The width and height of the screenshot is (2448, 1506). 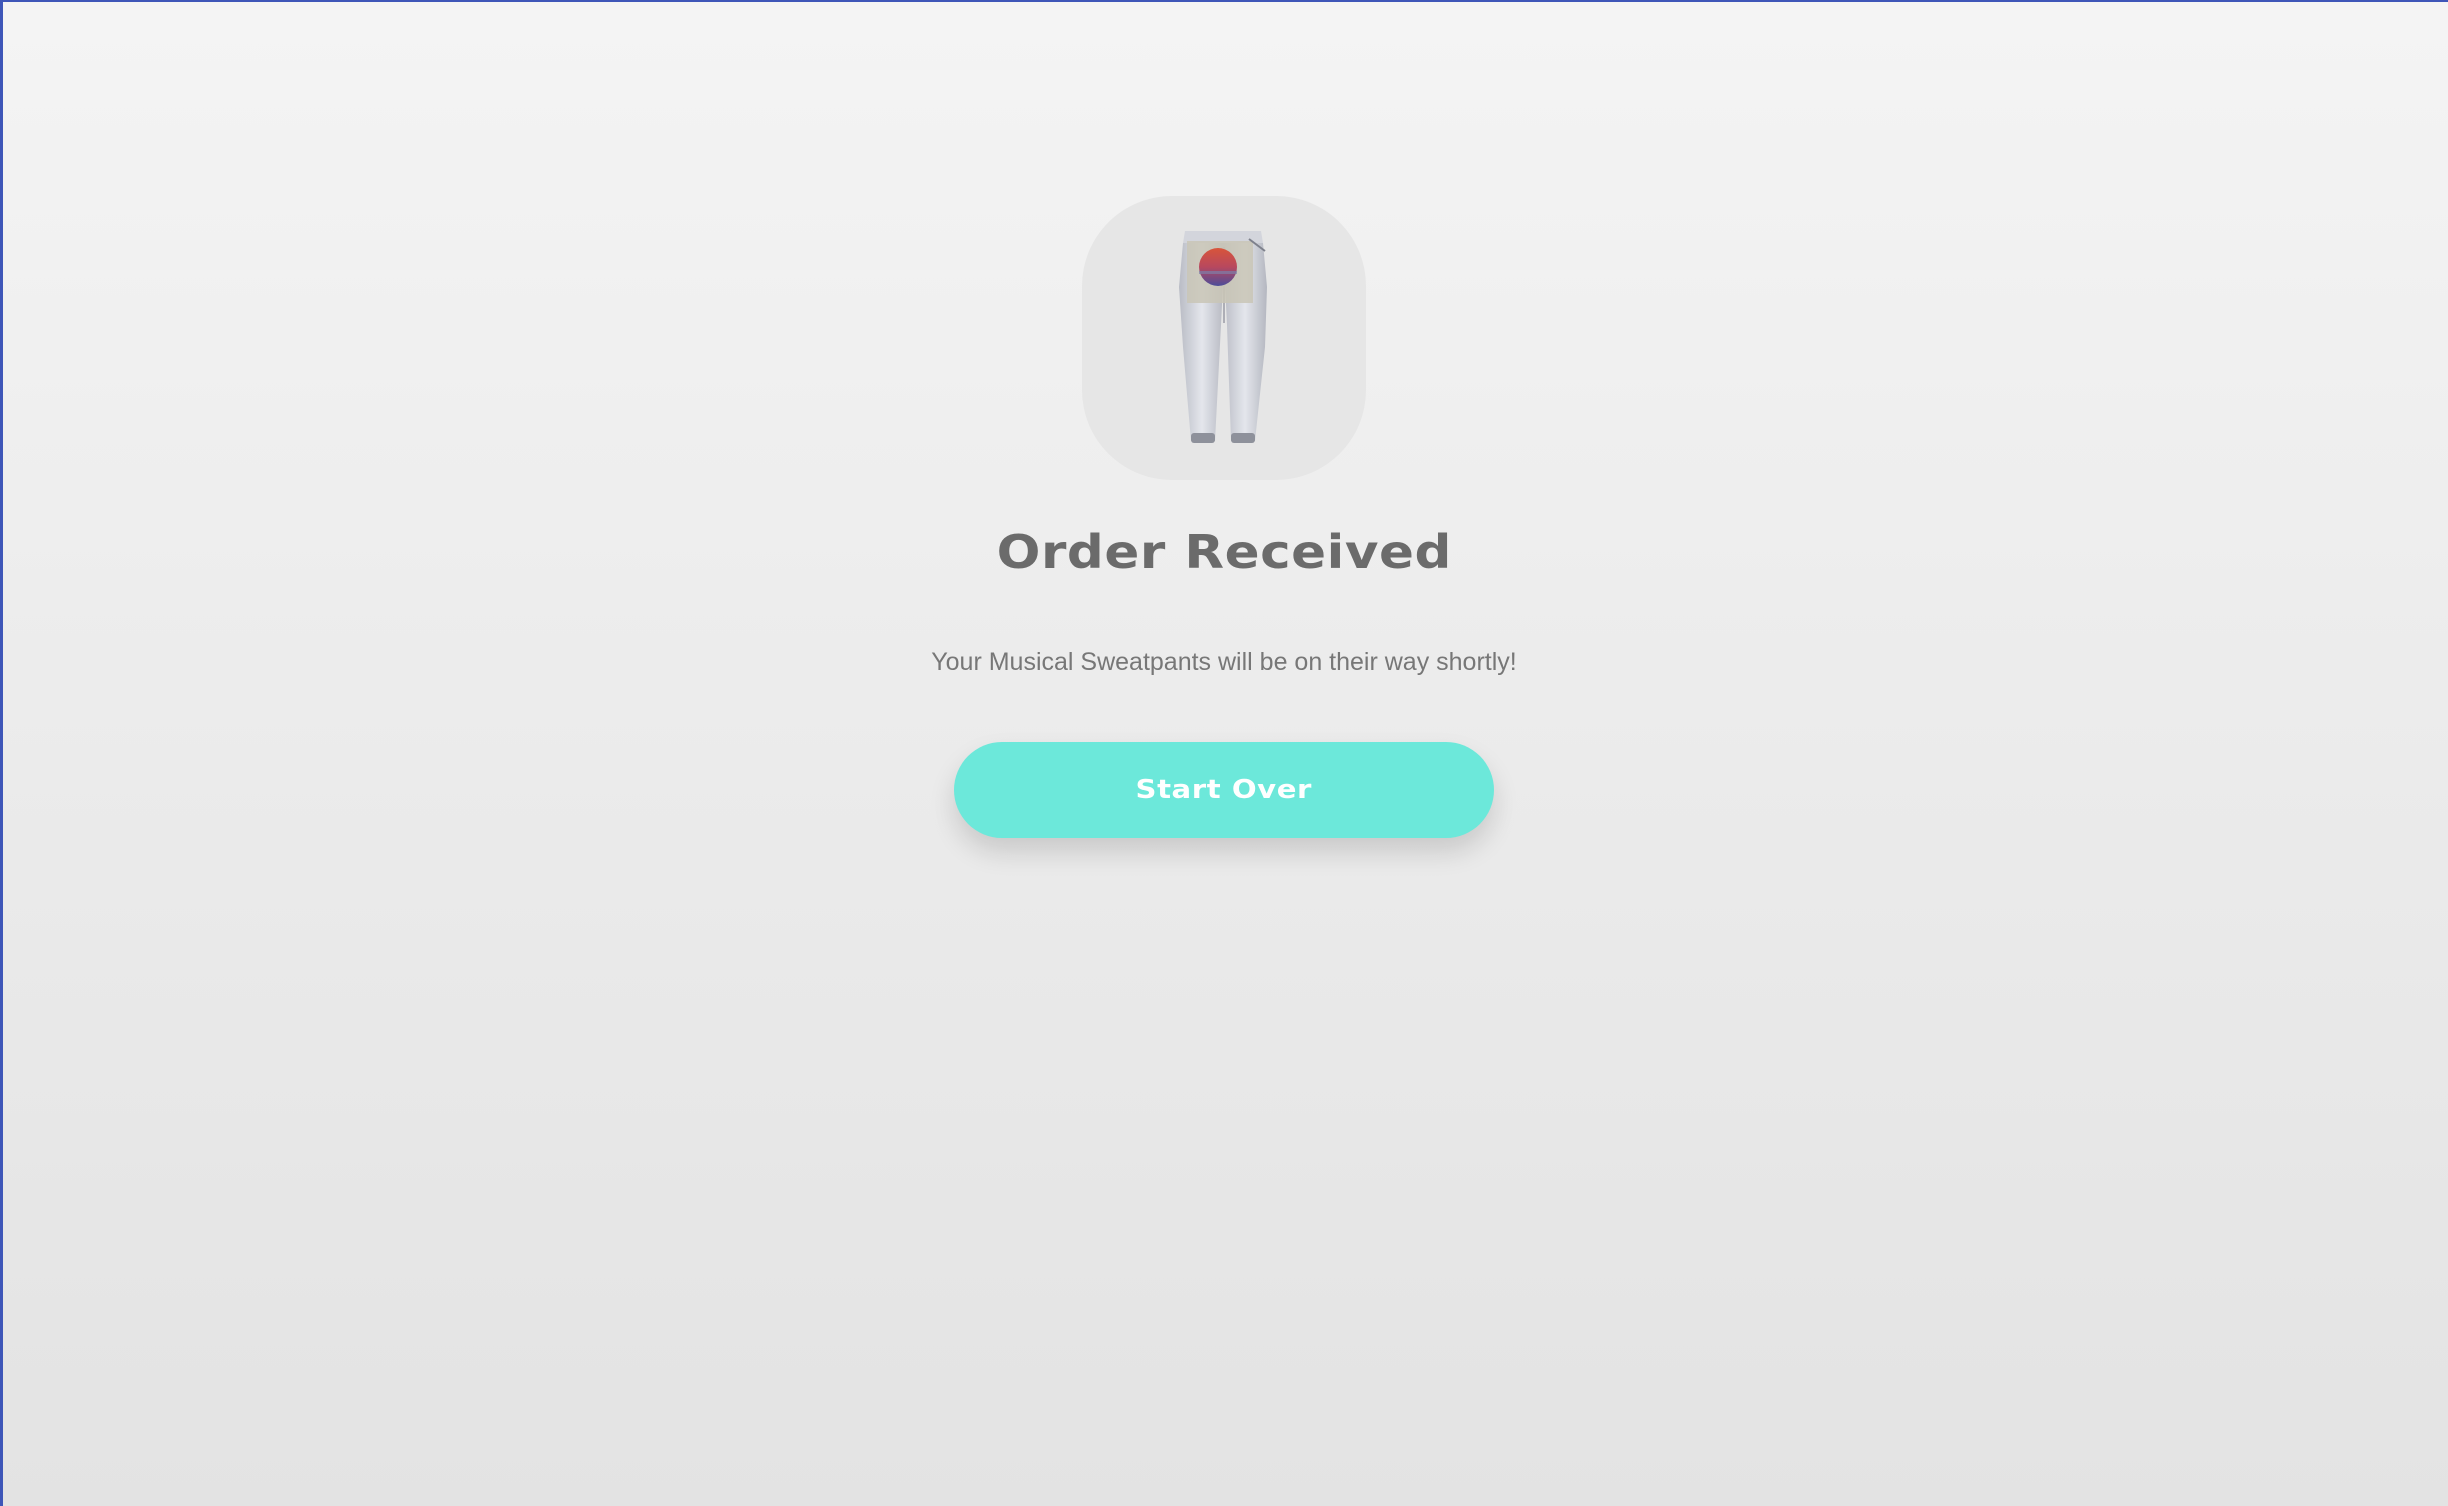 What do you see at coordinates (1224, 552) in the screenshot?
I see `page-title: Order Received` at bounding box center [1224, 552].